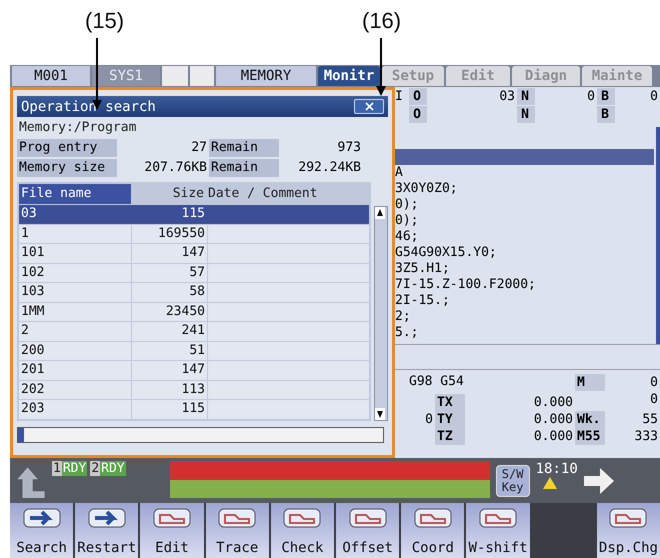 Image resolution: width=660 pixels, height=558 pixels. Describe the element at coordinates (513, 480) in the screenshot. I see `key-button: S/W Key` at that location.